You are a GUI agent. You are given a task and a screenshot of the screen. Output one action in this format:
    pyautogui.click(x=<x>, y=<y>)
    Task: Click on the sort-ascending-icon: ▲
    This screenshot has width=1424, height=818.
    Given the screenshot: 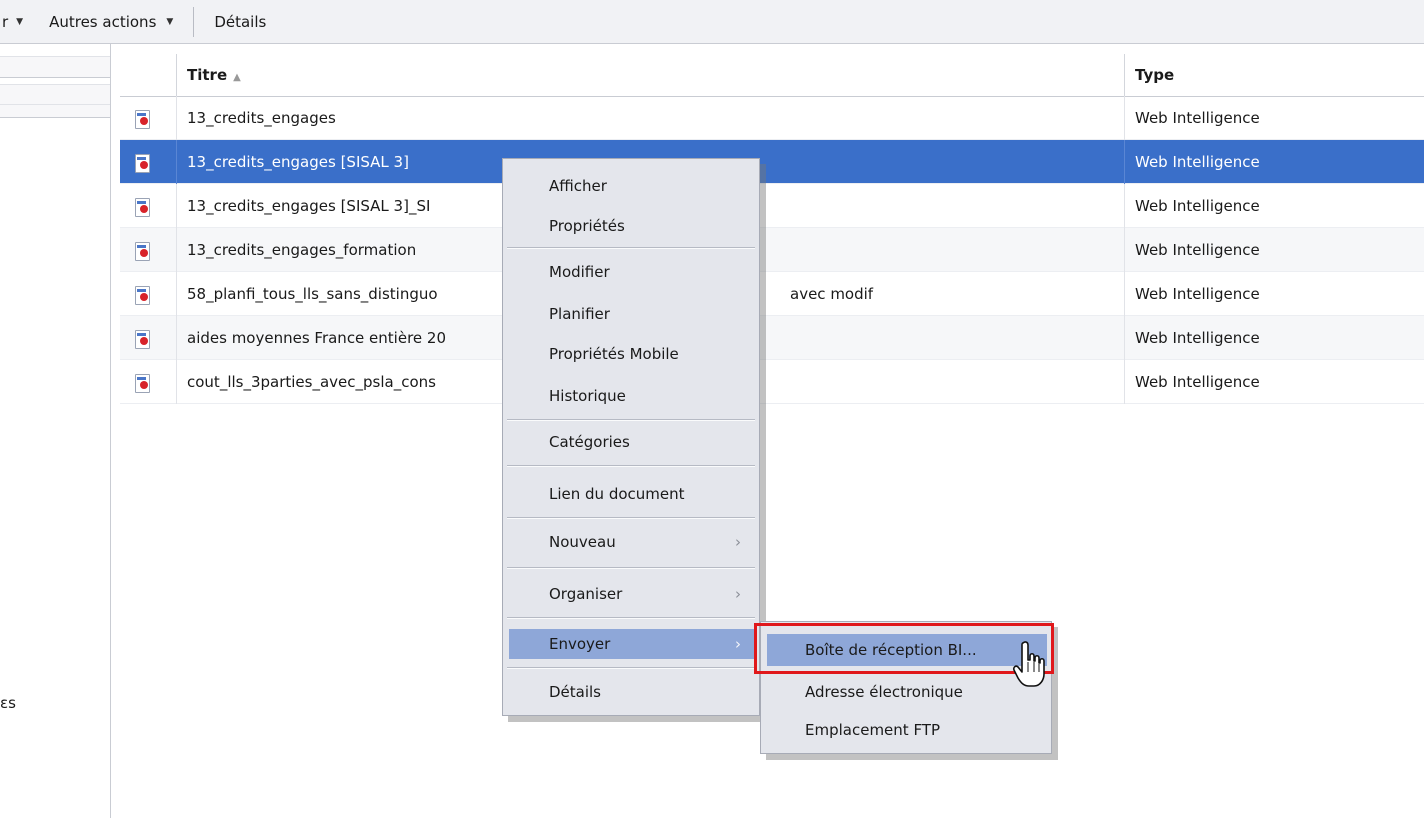 What is the action you would take?
    pyautogui.click(x=237, y=77)
    